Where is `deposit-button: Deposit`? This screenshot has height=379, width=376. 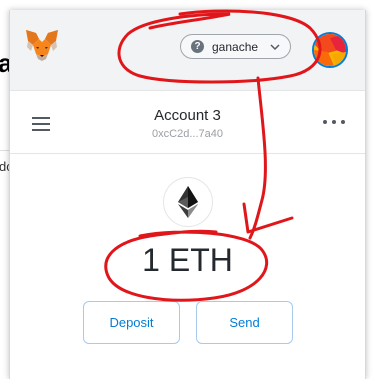
deposit-button: Deposit is located at coordinates (131, 322).